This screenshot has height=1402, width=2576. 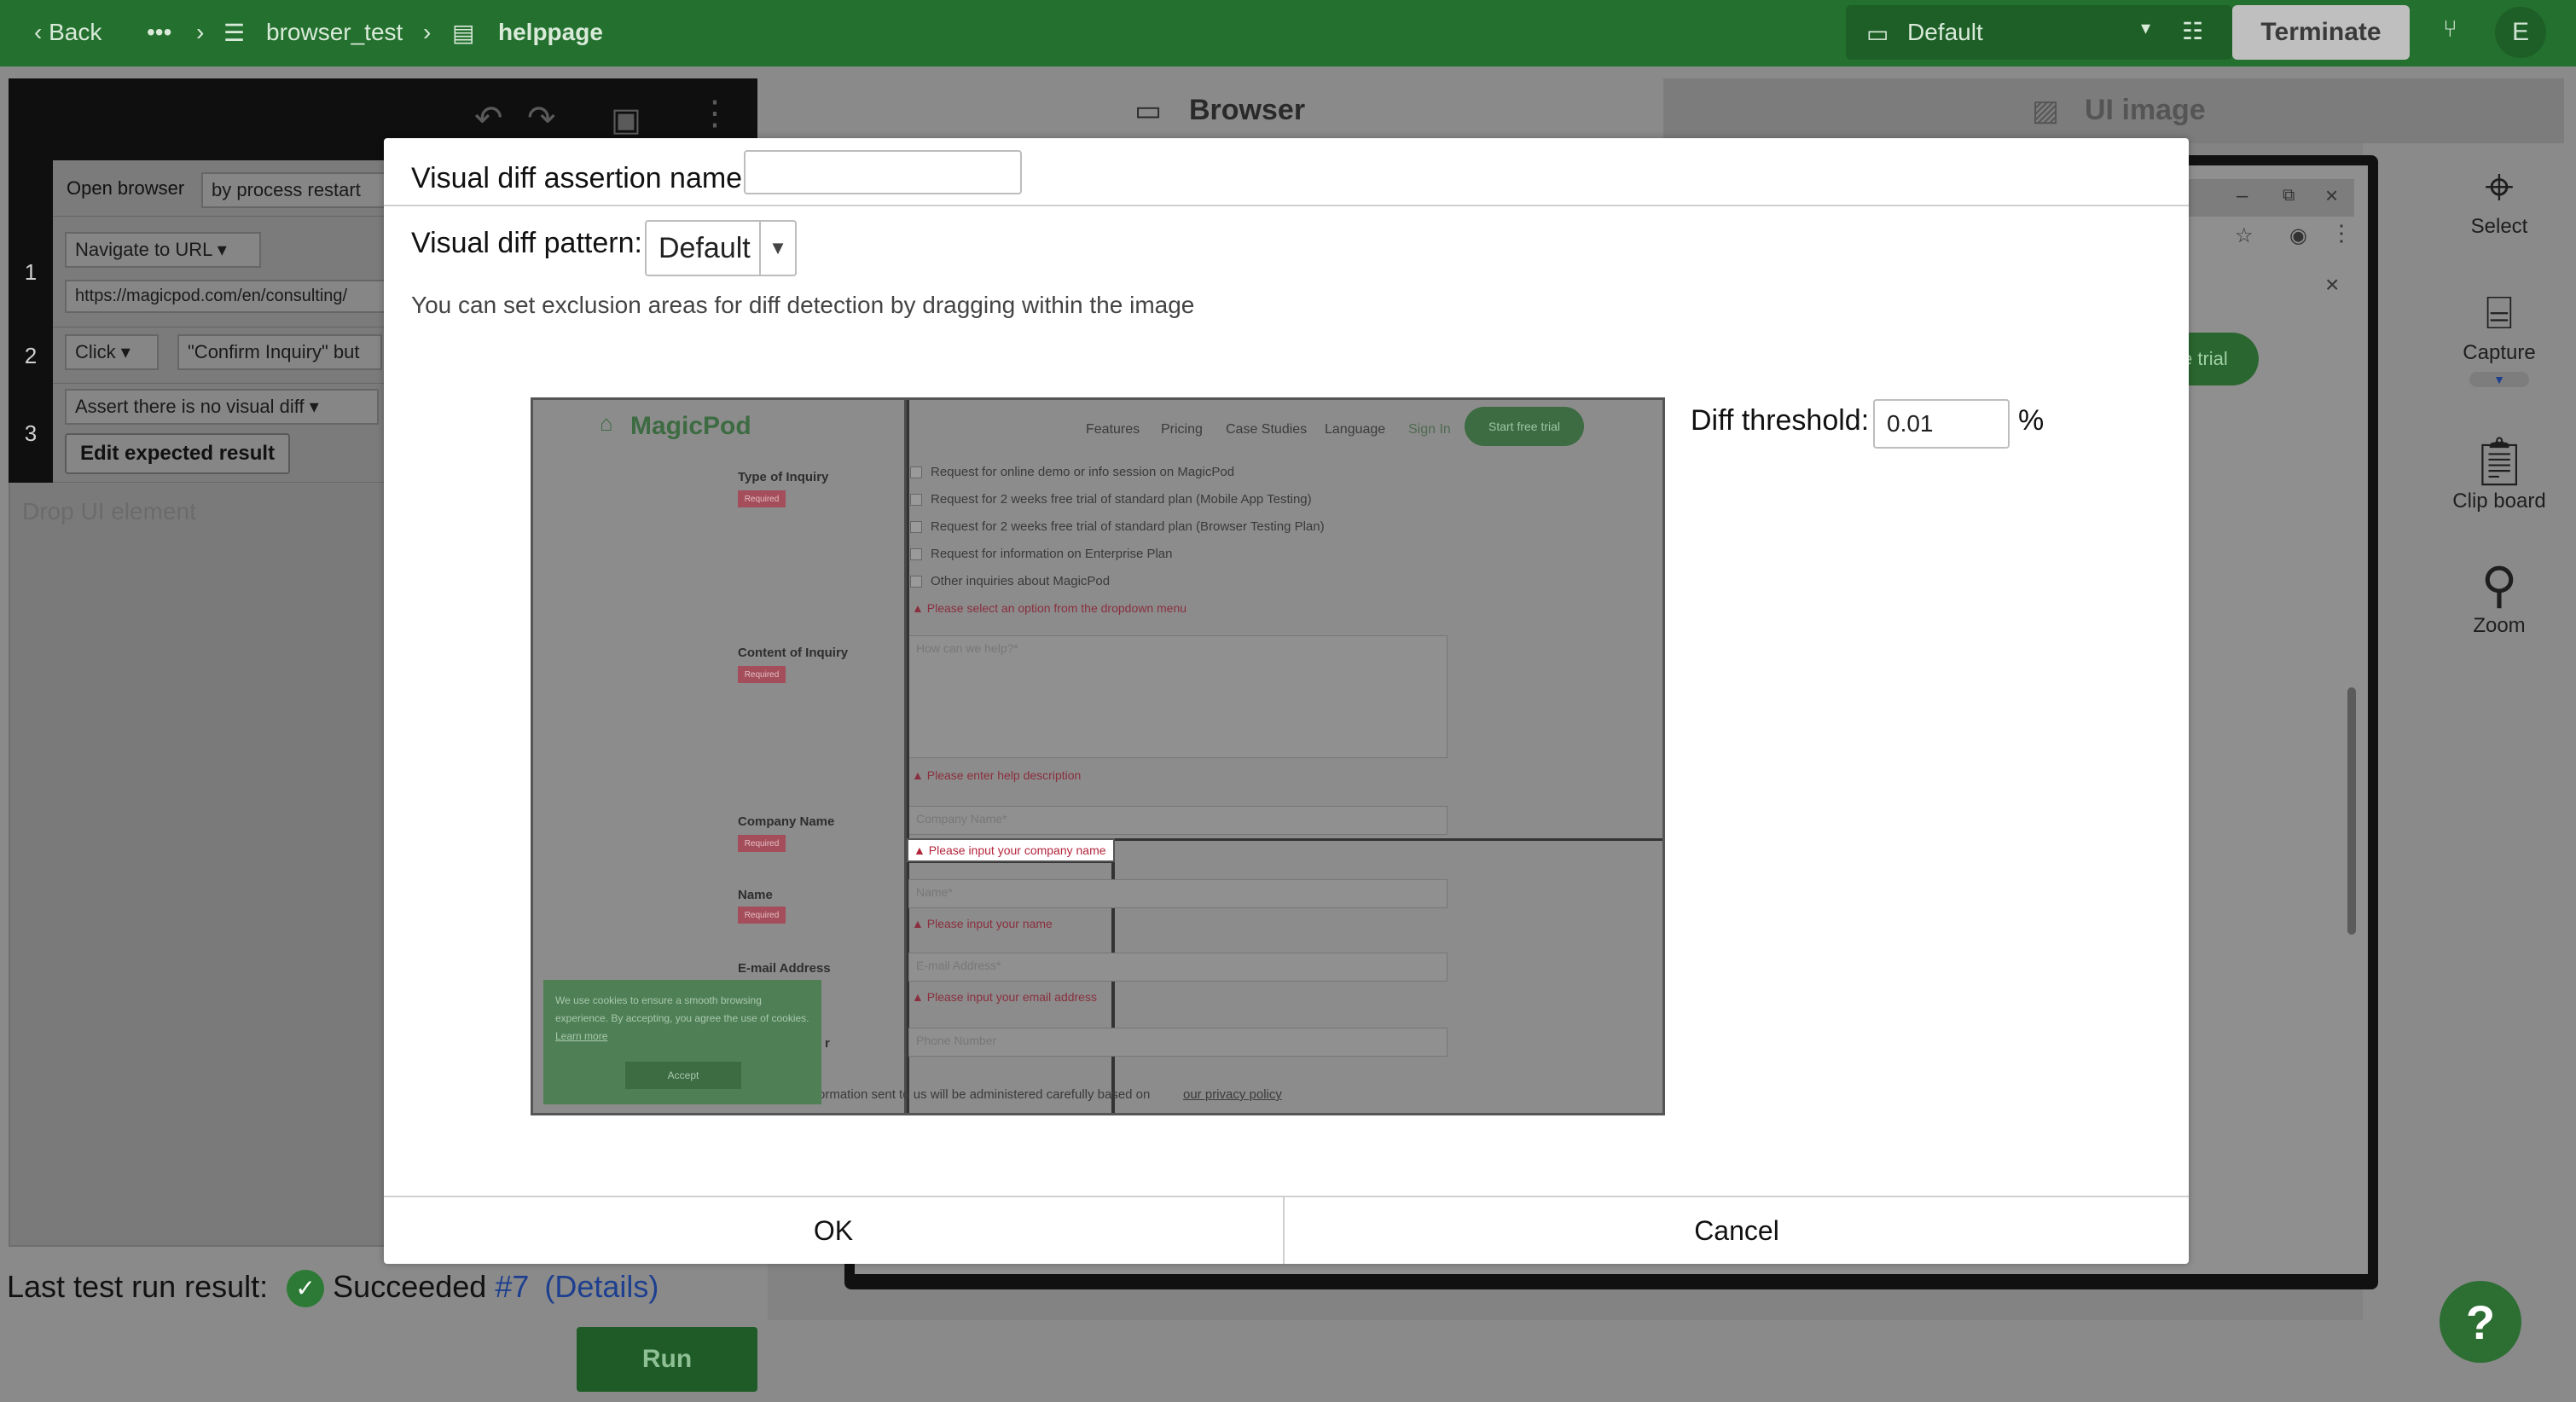 What do you see at coordinates (463, 33) in the screenshot?
I see `file-icon: ▤` at bounding box center [463, 33].